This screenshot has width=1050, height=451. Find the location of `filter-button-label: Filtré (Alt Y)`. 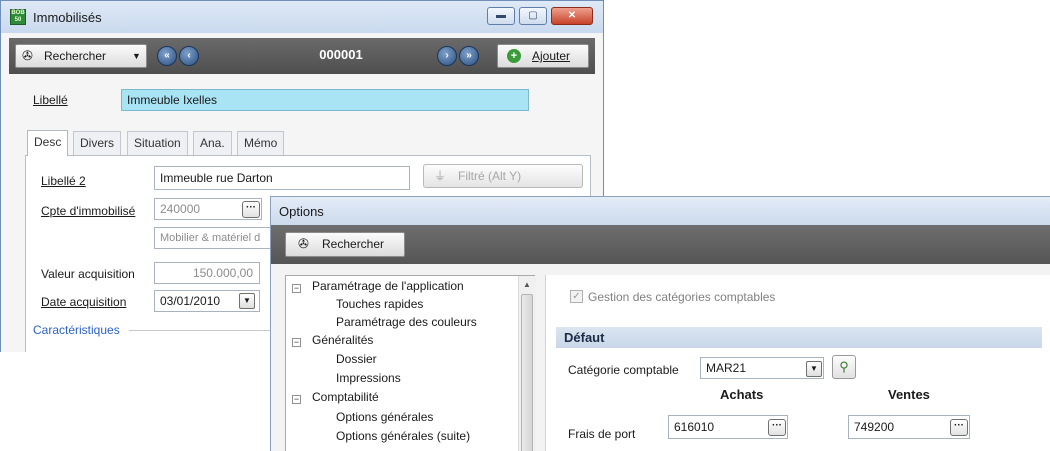

filter-button-label: Filtré (Alt Y) is located at coordinates (490, 176).